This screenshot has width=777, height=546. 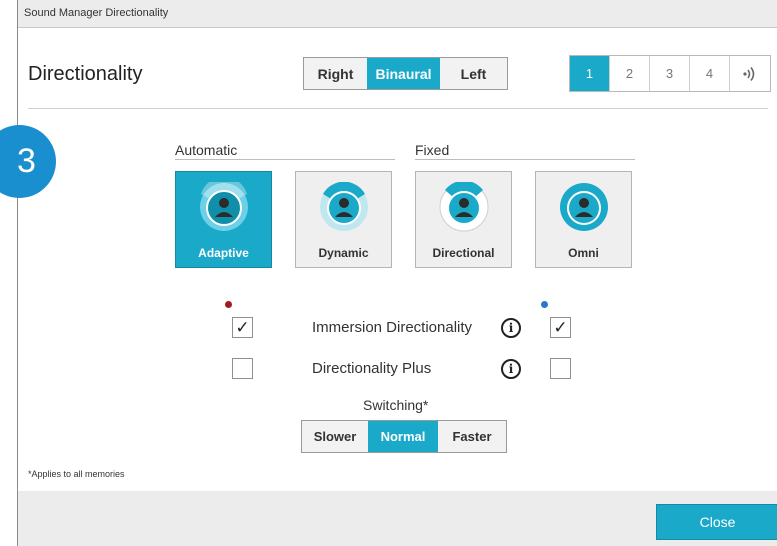 What do you see at coordinates (335, 73) in the screenshot?
I see `side-option-right: Right` at bounding box center [335, 73].